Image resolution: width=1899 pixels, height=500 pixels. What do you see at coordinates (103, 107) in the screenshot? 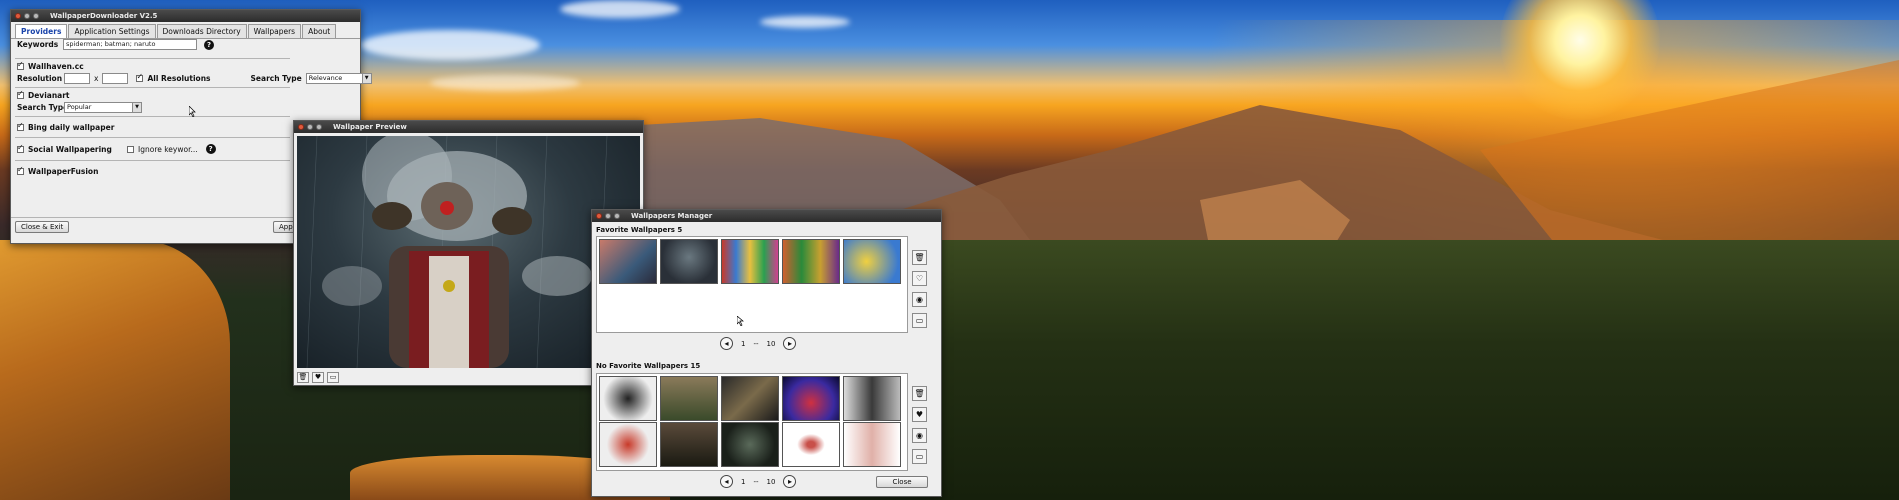
I see `devianart-search-type-select: Popular ▼` at bounding box center [103, 107].